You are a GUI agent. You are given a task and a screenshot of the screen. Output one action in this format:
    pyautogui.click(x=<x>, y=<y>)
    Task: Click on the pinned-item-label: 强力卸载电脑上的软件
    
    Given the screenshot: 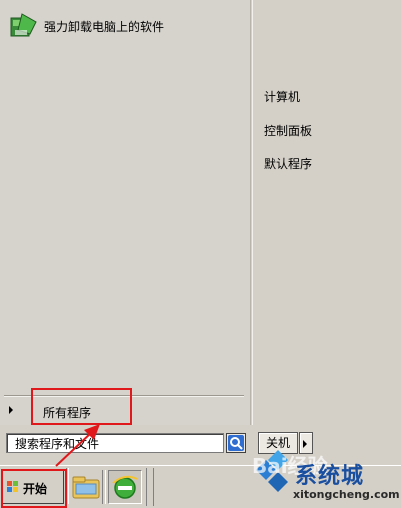 What is the action you would take?
    pyautogui.click(x=104, y=26)
    